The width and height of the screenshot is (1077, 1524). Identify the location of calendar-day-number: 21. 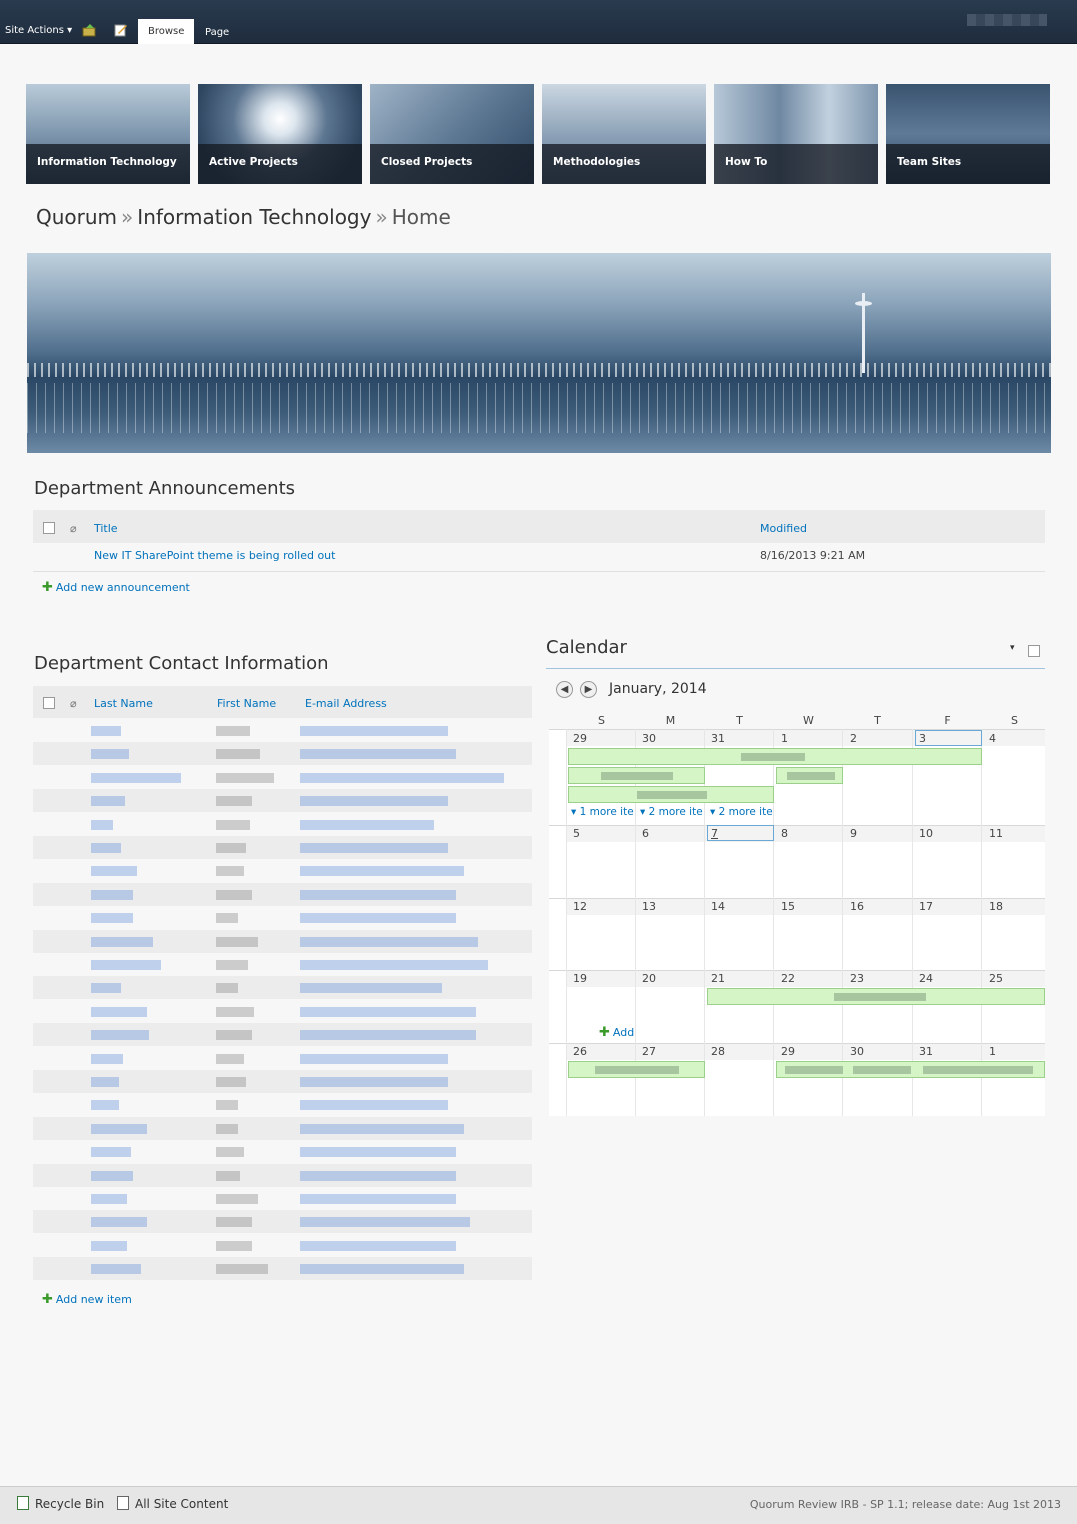
(718, 978).